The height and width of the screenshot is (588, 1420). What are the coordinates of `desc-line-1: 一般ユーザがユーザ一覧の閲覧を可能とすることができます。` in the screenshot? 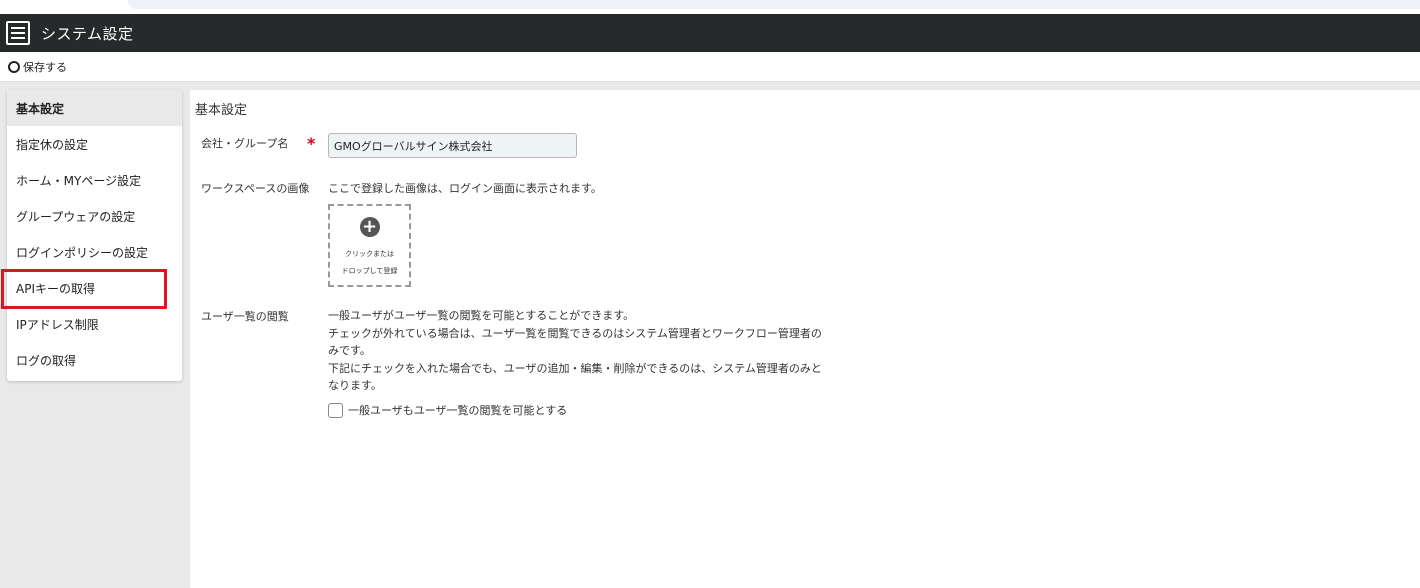 It's located at (481, 315).